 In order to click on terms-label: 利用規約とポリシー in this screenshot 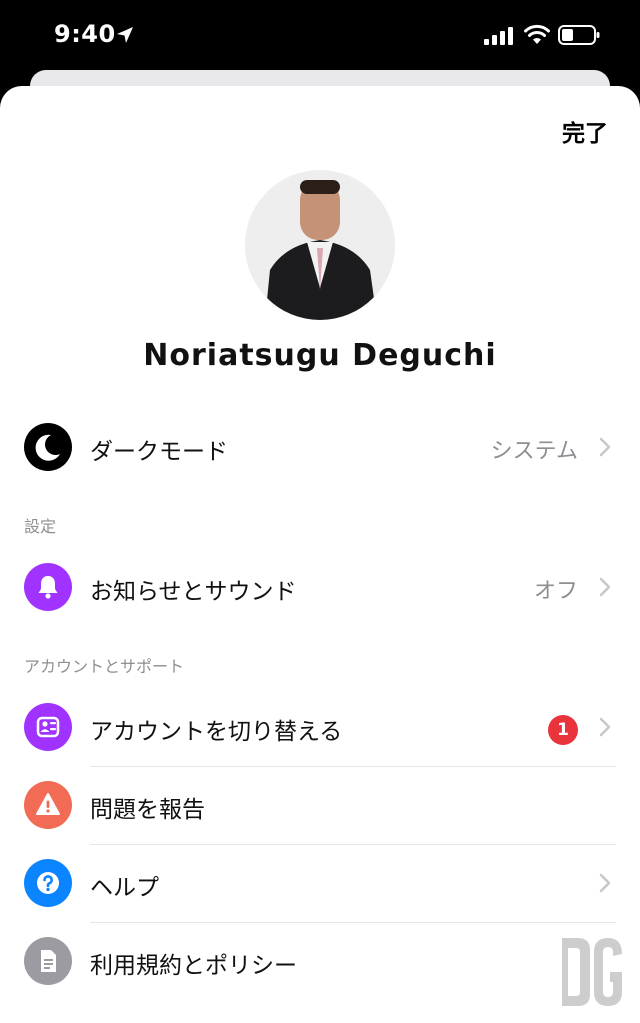, I will do `click(193, 966)`.